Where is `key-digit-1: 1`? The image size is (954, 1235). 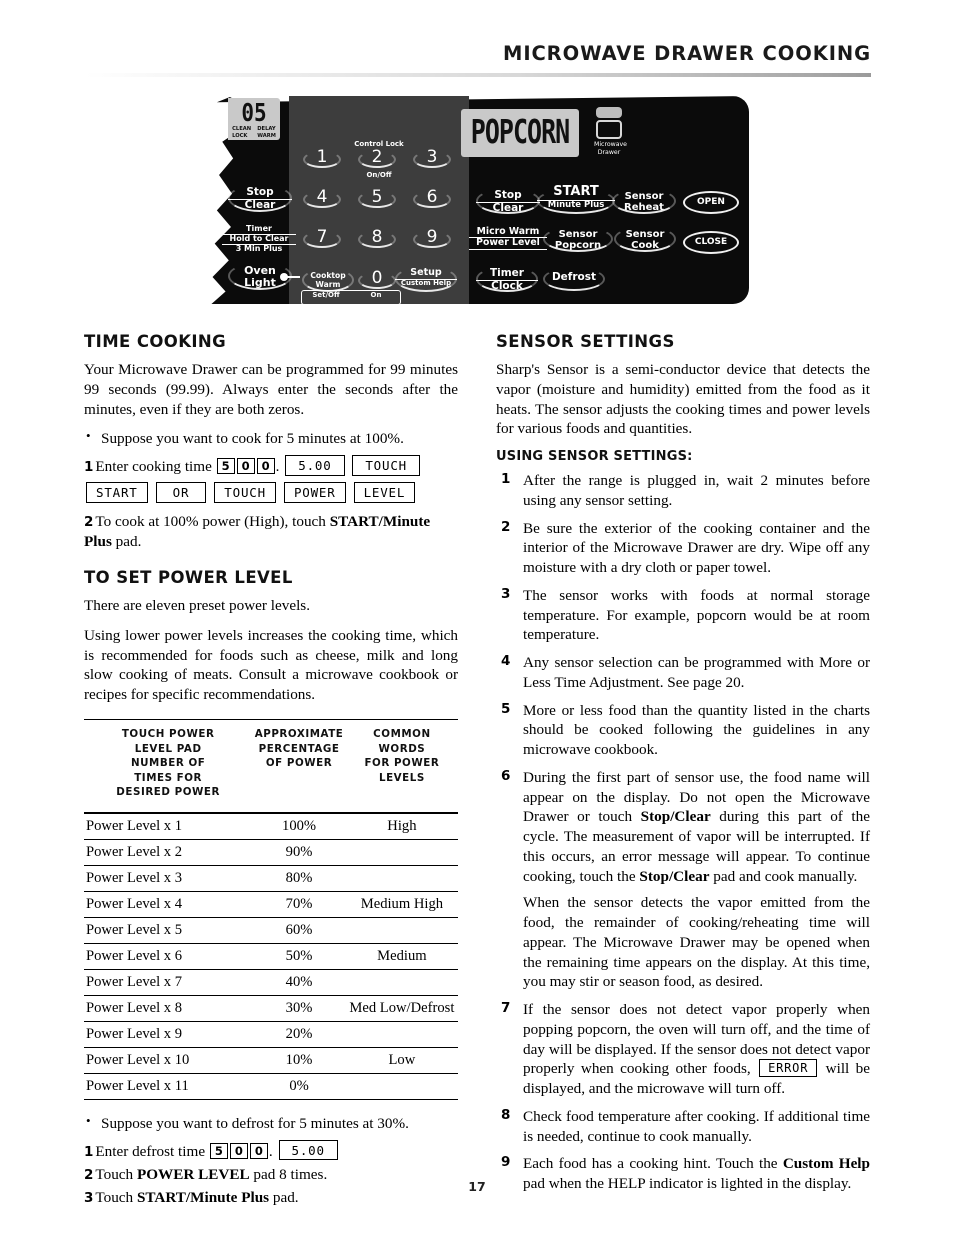 key-digit-1: 1 is located at coordinates (322, 157).